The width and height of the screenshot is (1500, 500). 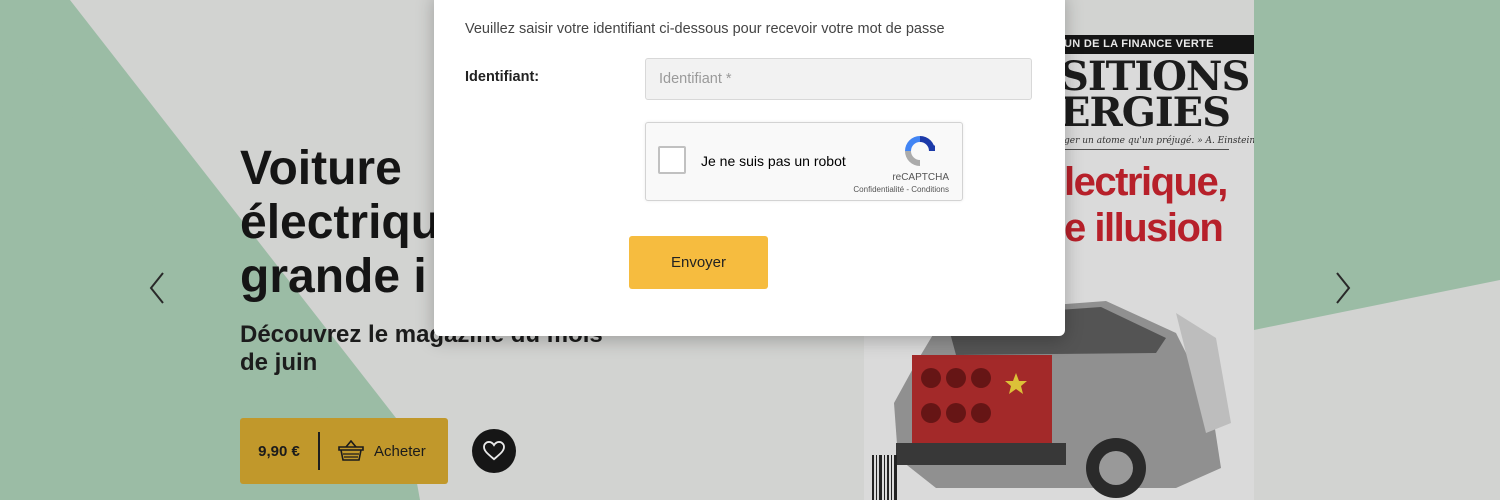 What do you see at coordinates (1343, 288) in the screenshot?
I see `chevron-right-icon` at bounding box center [1343, 288].